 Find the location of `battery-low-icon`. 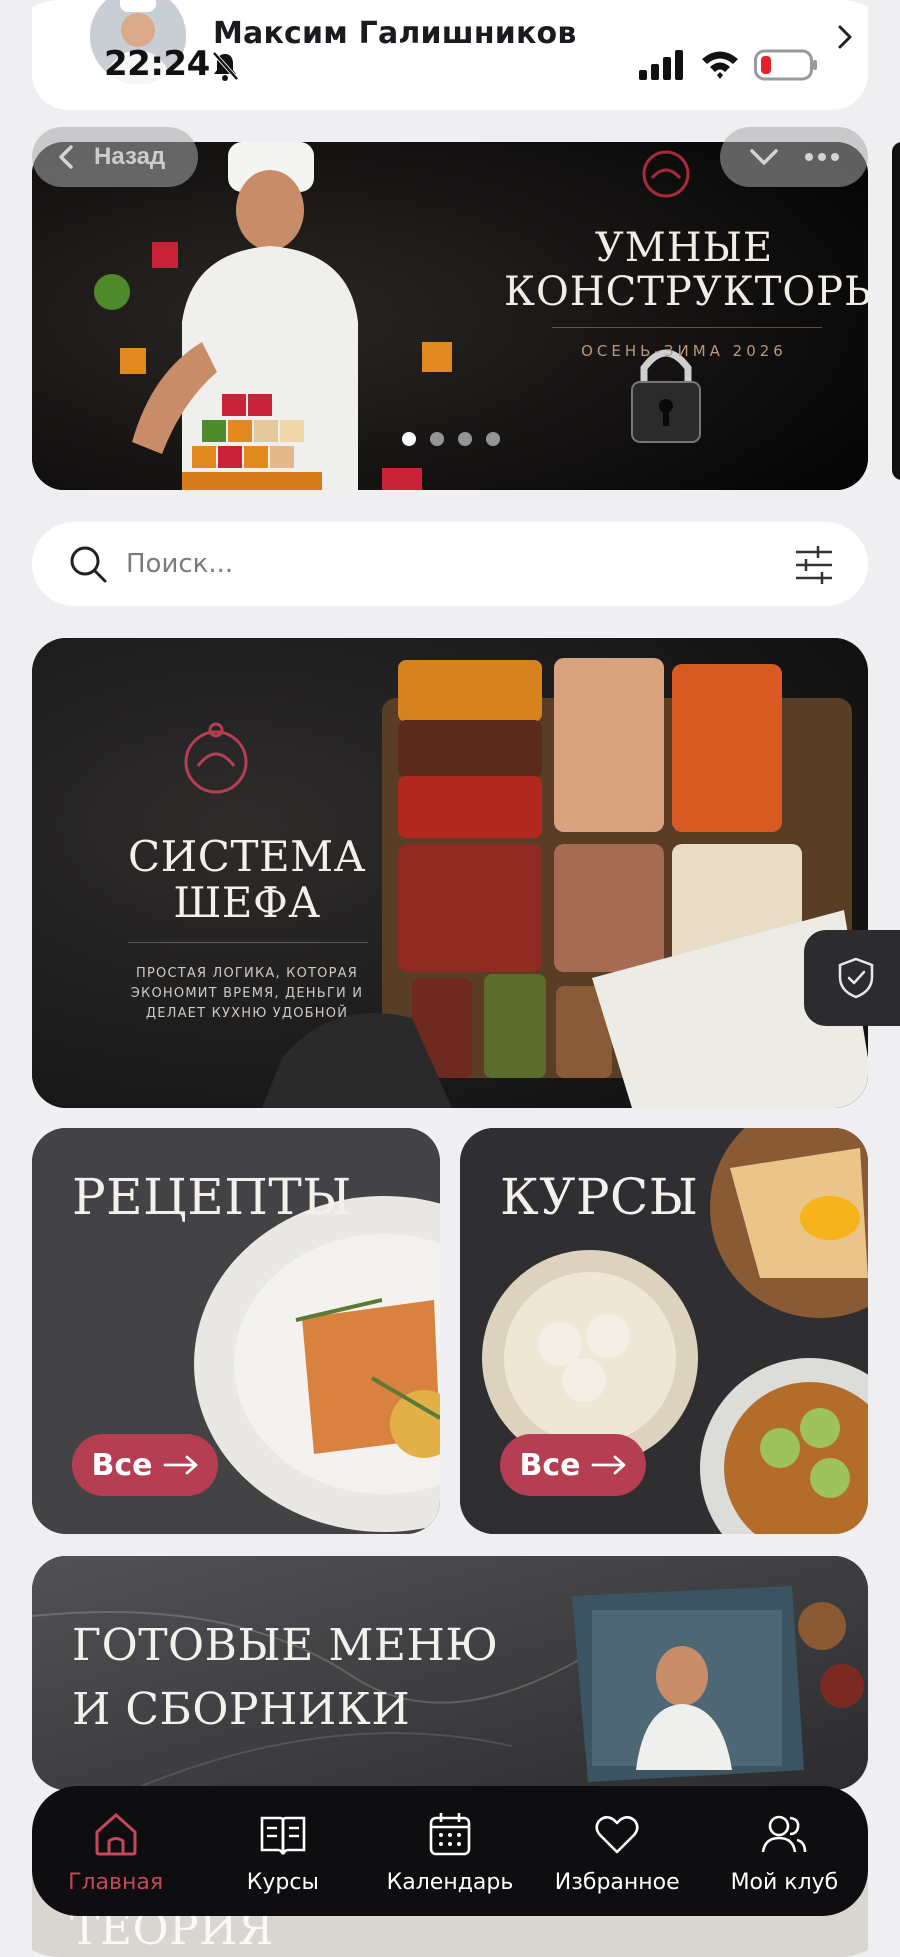

battery-low-icon is located at coordinates (785, 65).